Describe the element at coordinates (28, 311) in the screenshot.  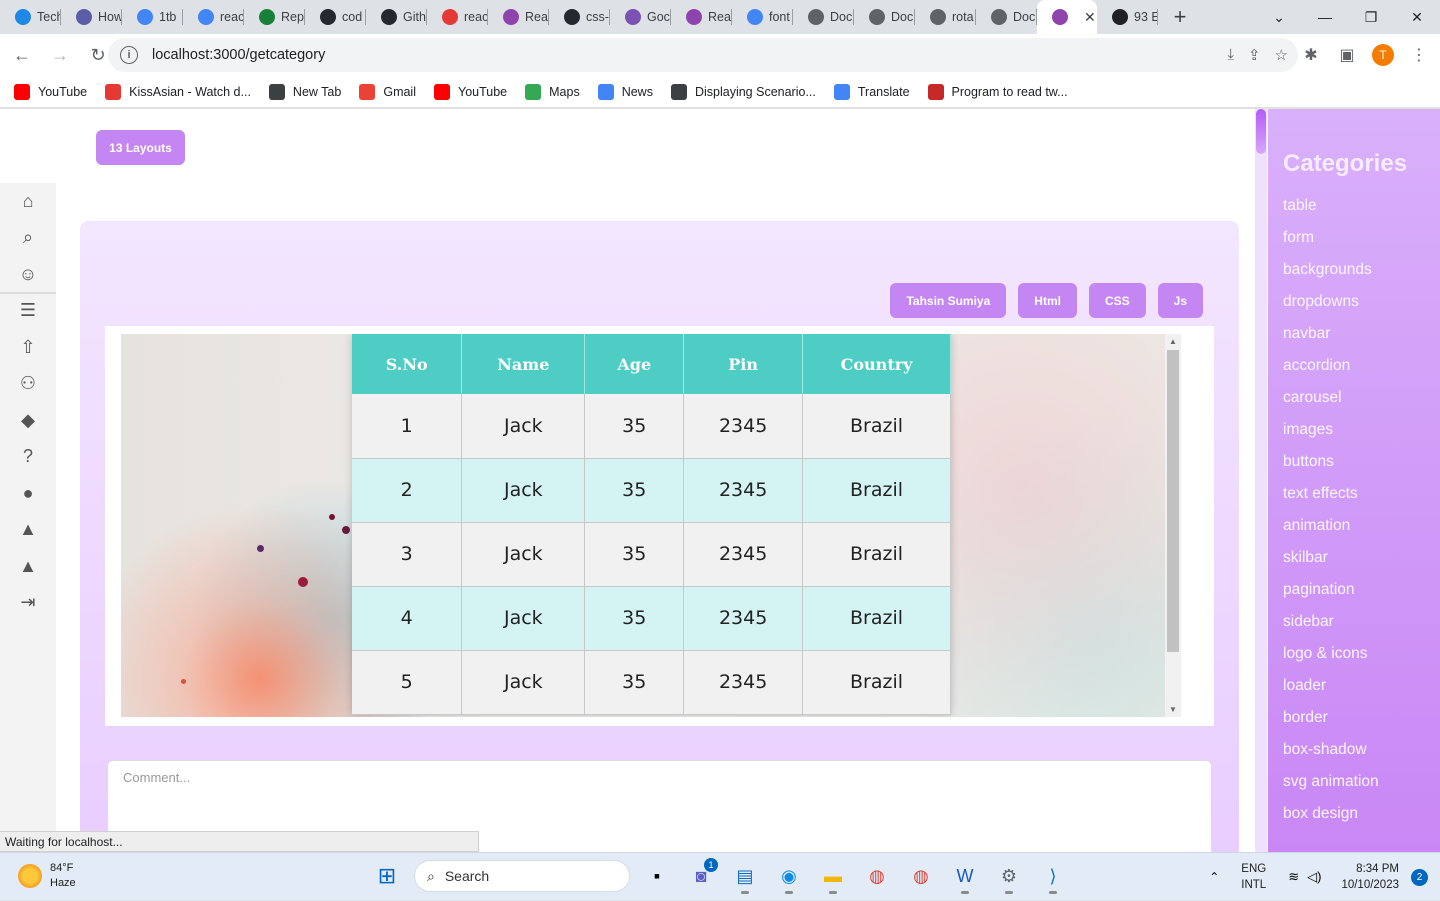
I see `list-icon: ☰` at that location.